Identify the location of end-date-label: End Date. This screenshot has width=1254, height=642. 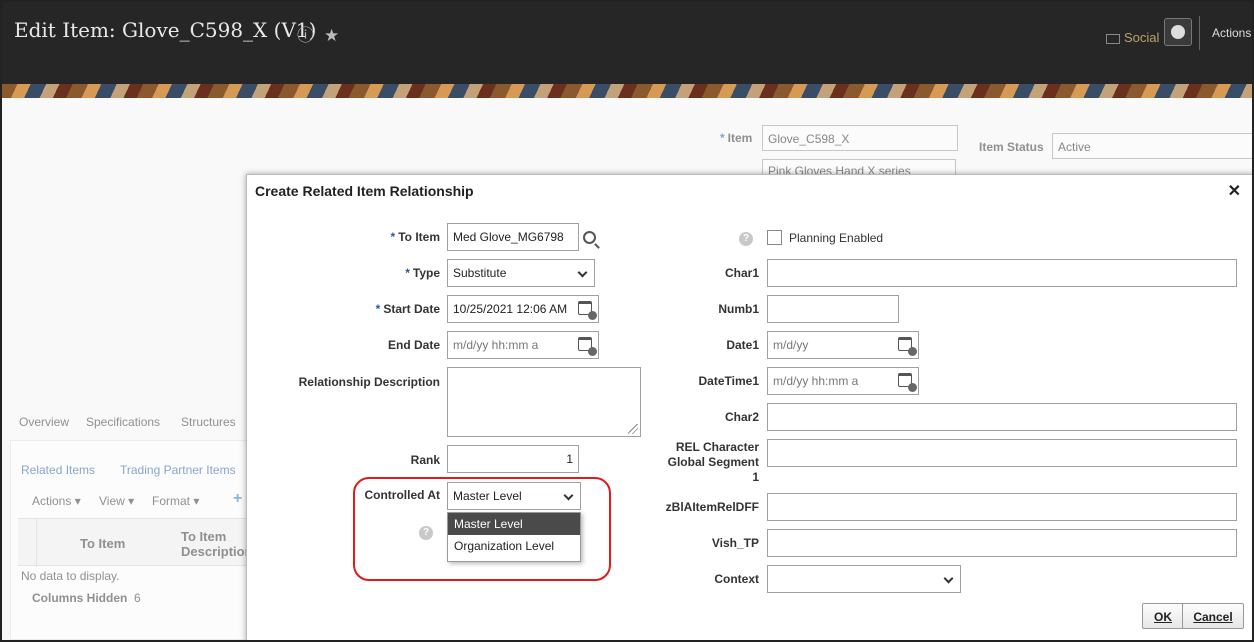
(413, 345).